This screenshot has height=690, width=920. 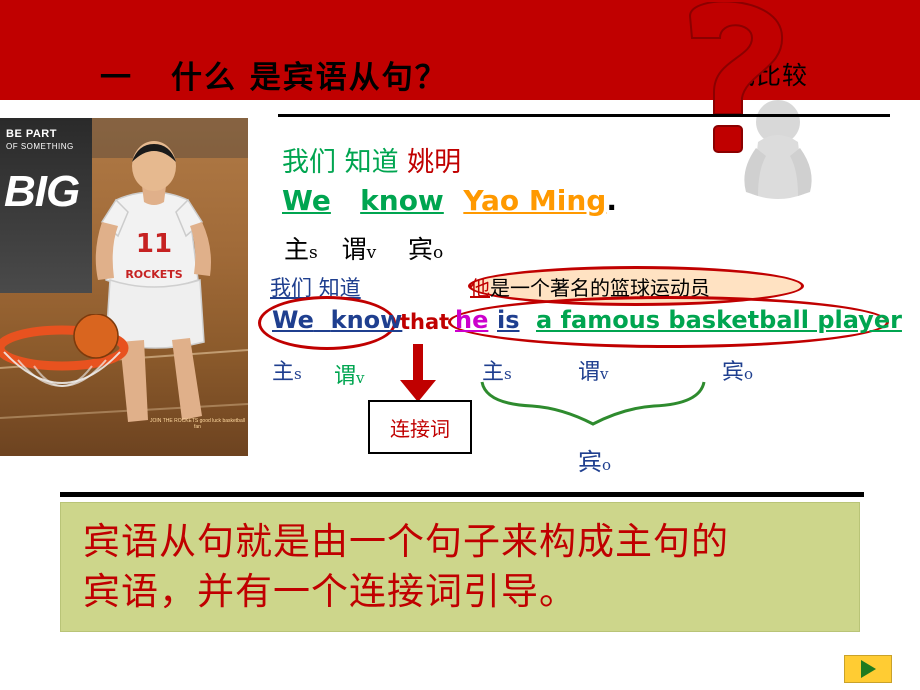 What do you see at coordinates (584, 115) in the screenshot?
I see `divider-top` at bounding box center [584, 115].